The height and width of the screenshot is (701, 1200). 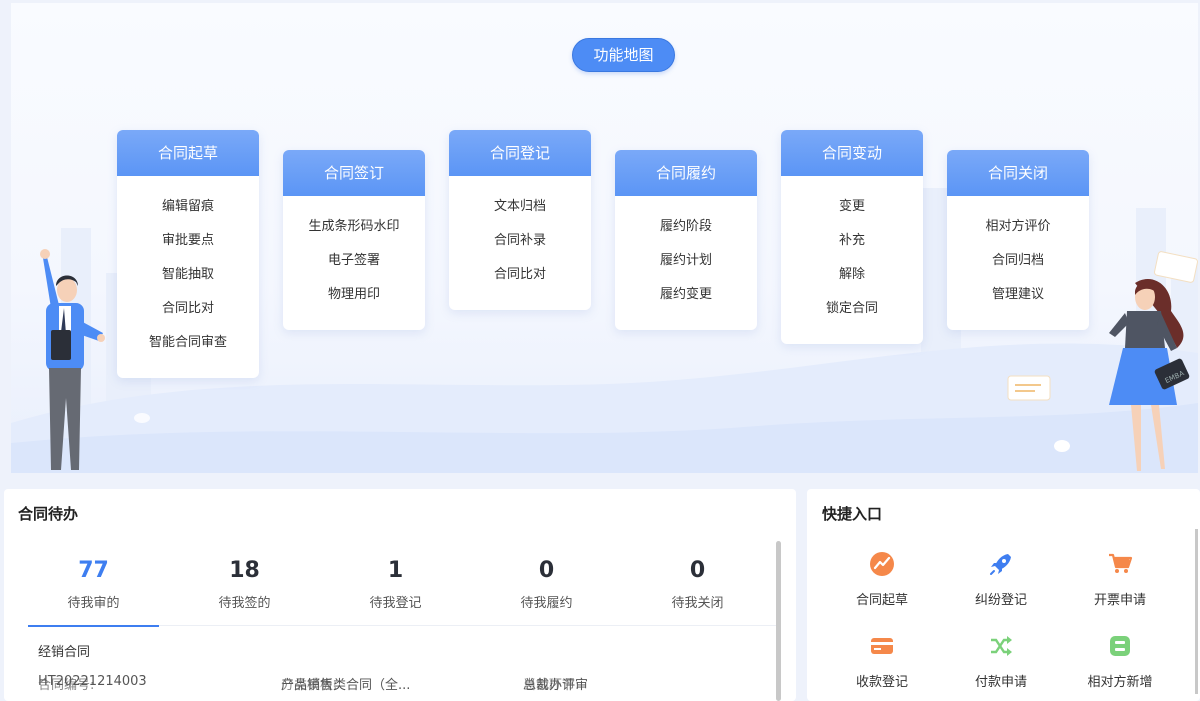 What do you see at coordinates (1018, 227) in the screenshot?
I see `stage-item: 相对方评价` at bounding box center [1018, 227].